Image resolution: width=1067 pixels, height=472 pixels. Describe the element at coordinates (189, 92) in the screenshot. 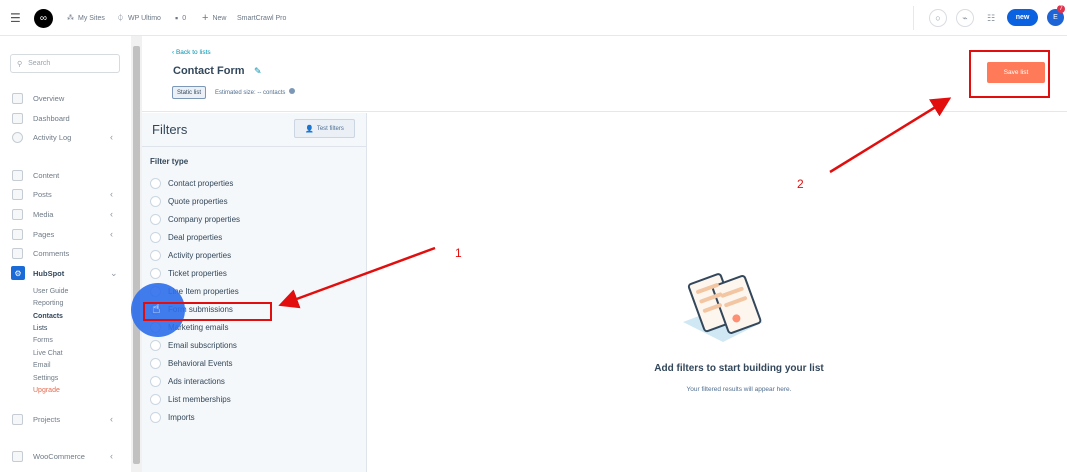

I see `static-list-badge: Static list` at that location.